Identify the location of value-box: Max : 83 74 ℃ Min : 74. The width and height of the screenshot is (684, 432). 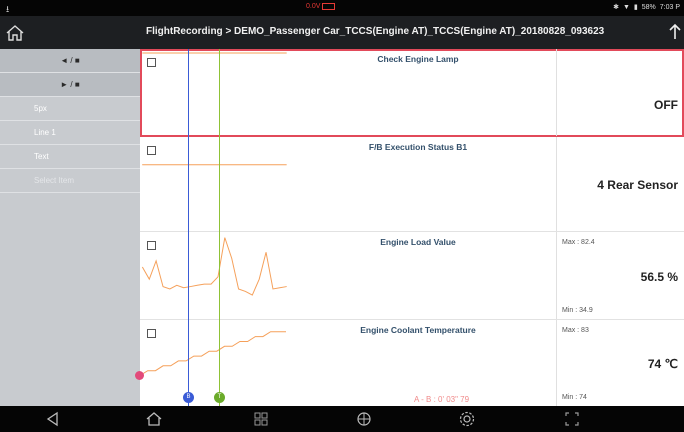
(620, 363).